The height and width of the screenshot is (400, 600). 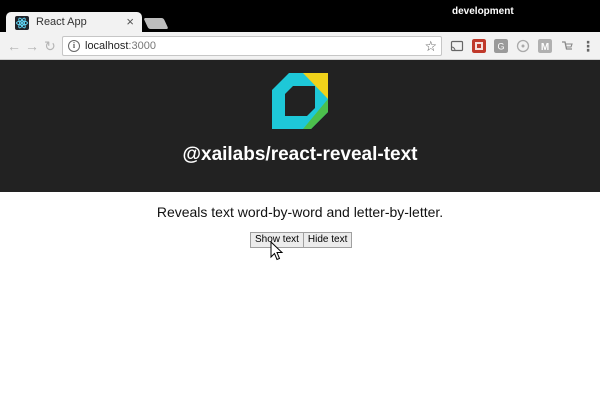 I want to click on svg-text: G, so click(x=500, y=47).